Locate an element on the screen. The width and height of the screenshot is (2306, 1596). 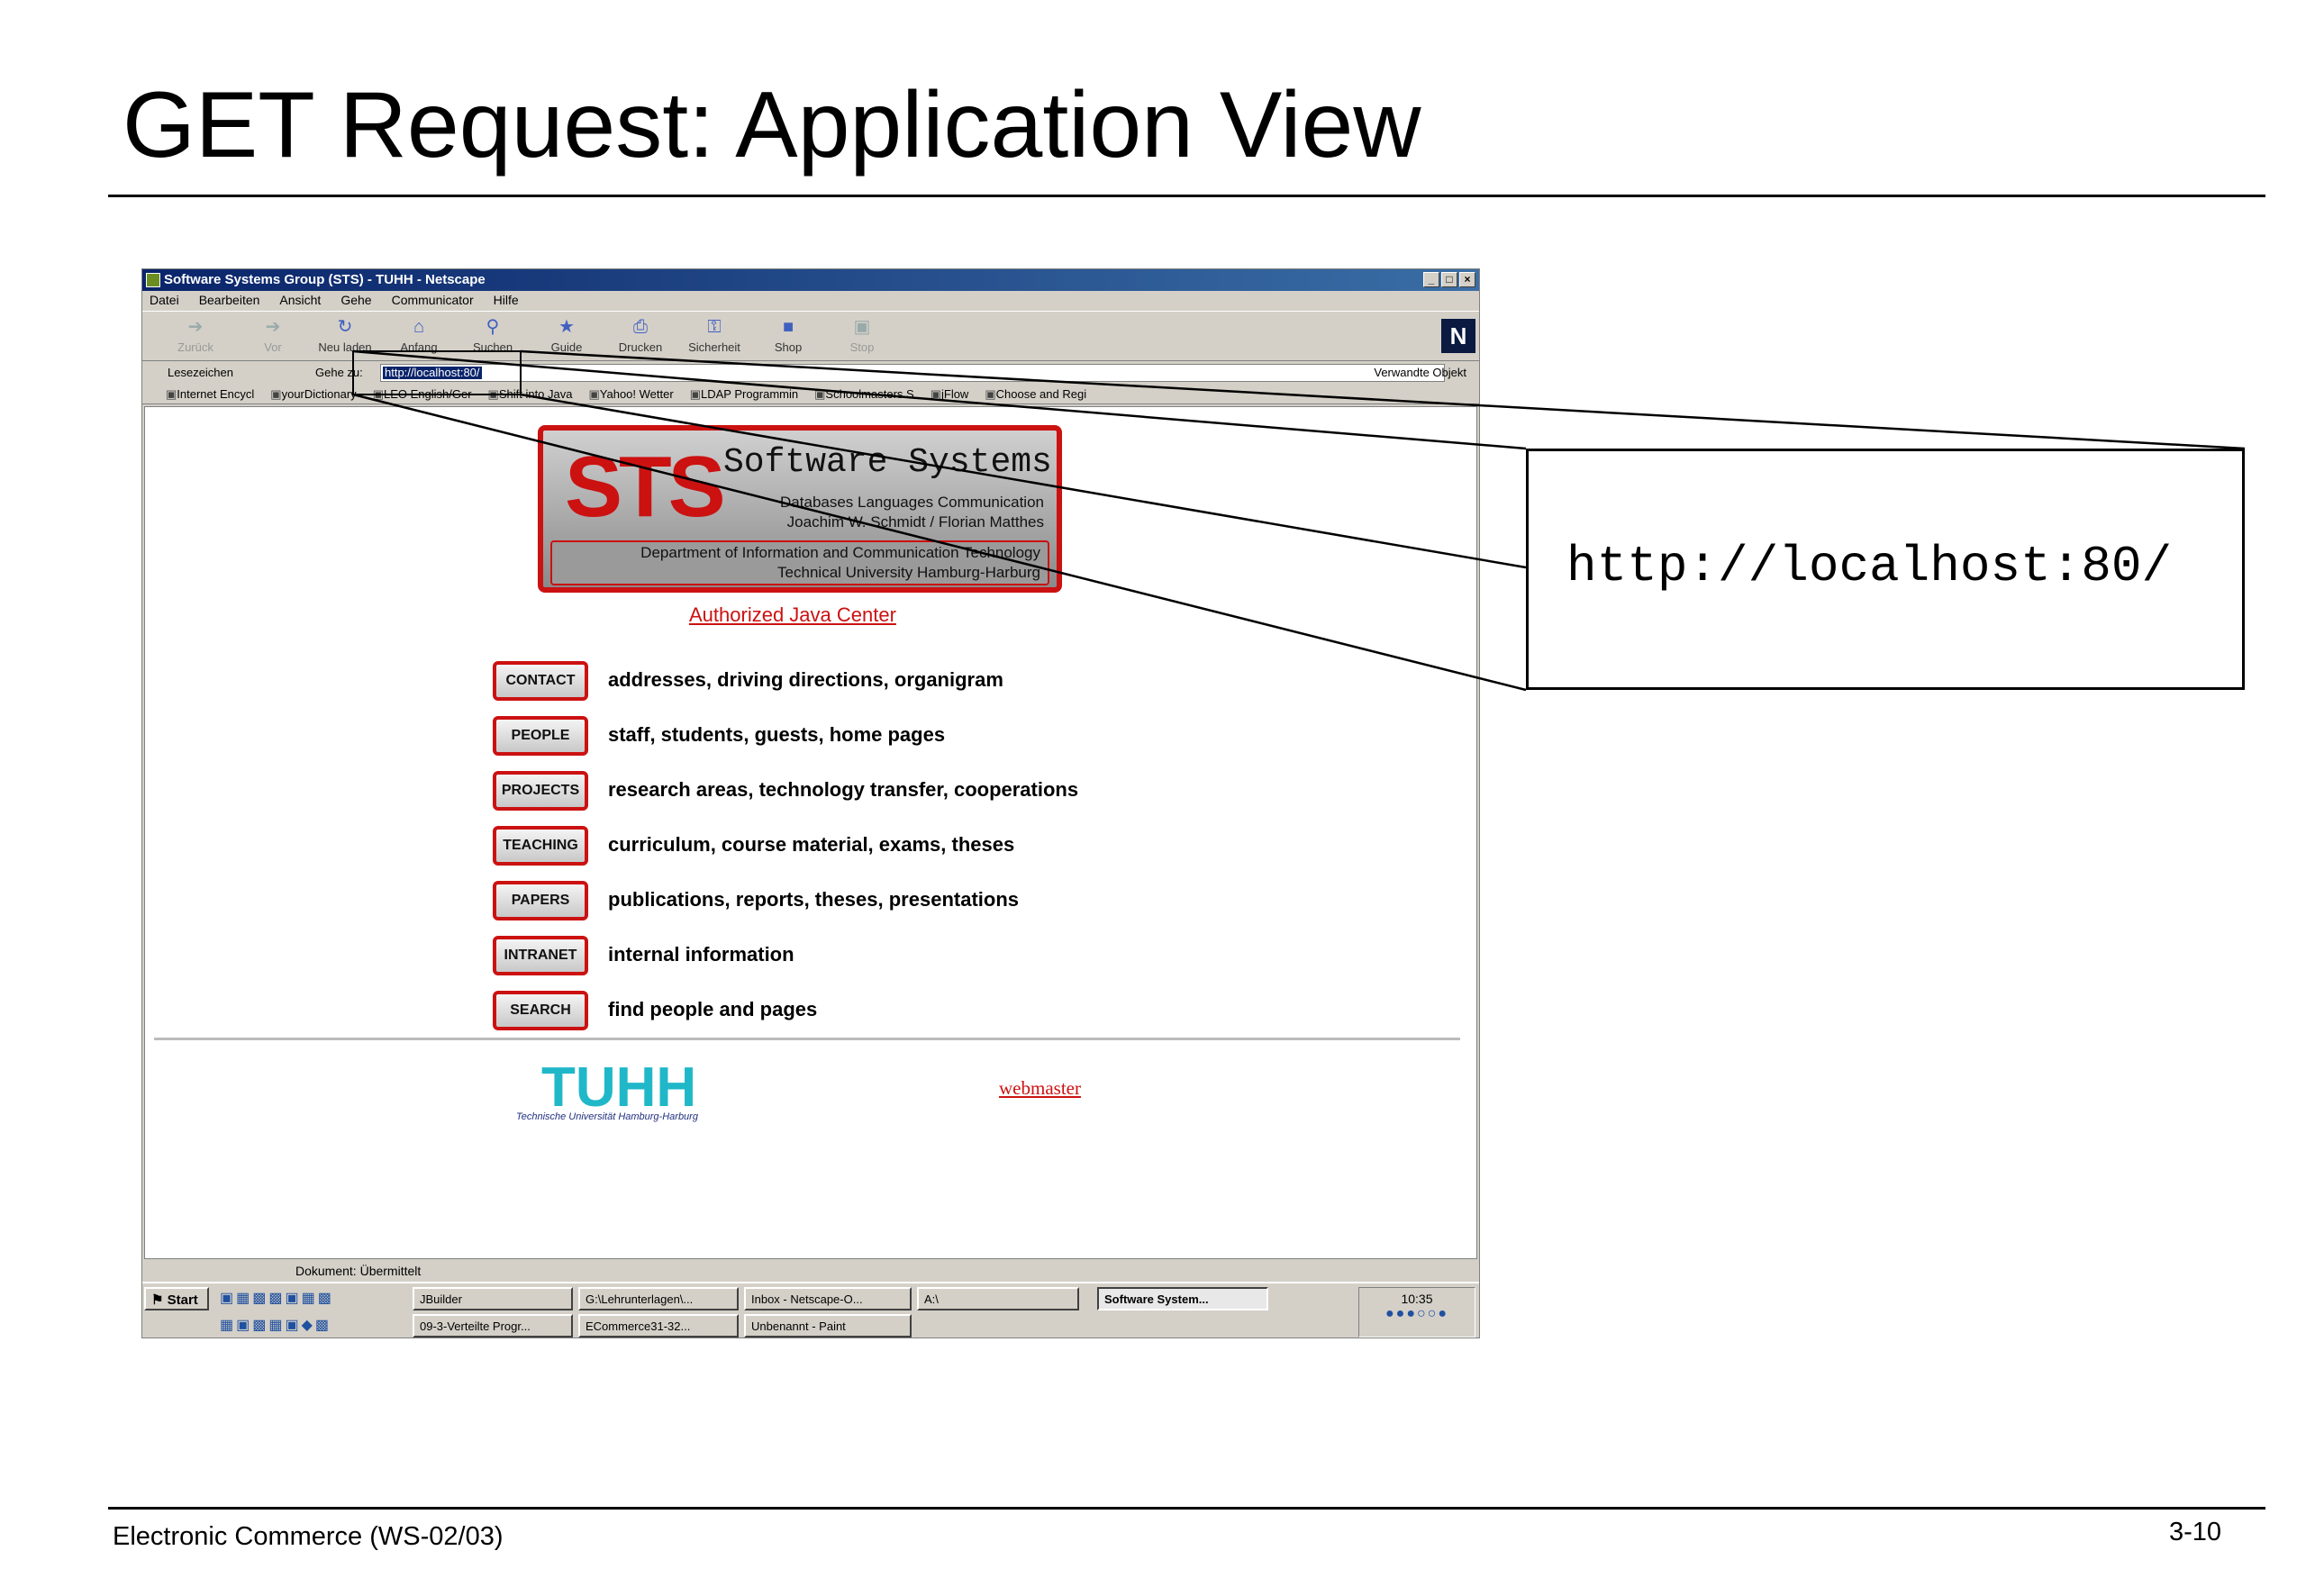
webmaster-link: webmaster is located at coordinates (1040, 1088).